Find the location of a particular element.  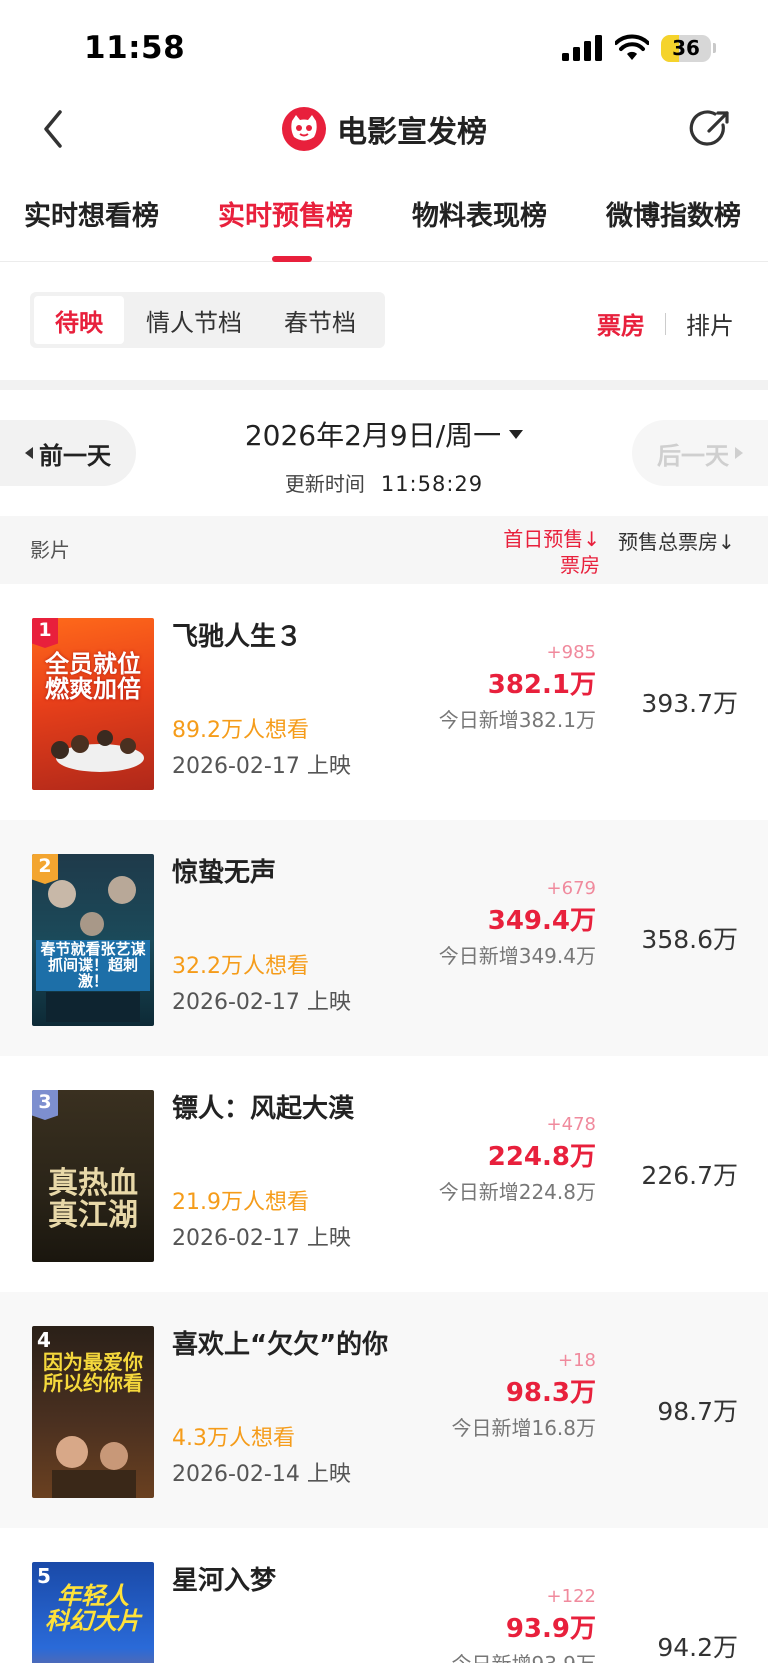

column-first-day-line1: 首日预售↓ is located at coordinates (551, 539).